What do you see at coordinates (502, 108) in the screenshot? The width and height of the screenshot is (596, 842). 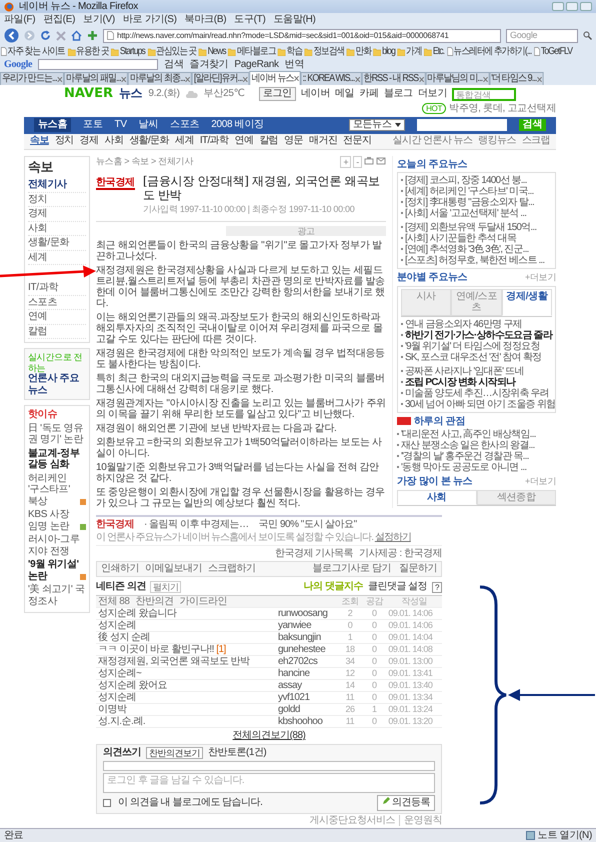 I see `hot-keywords: 박주영, 롯데, 고교선택제` at bounding box center [502, 108].